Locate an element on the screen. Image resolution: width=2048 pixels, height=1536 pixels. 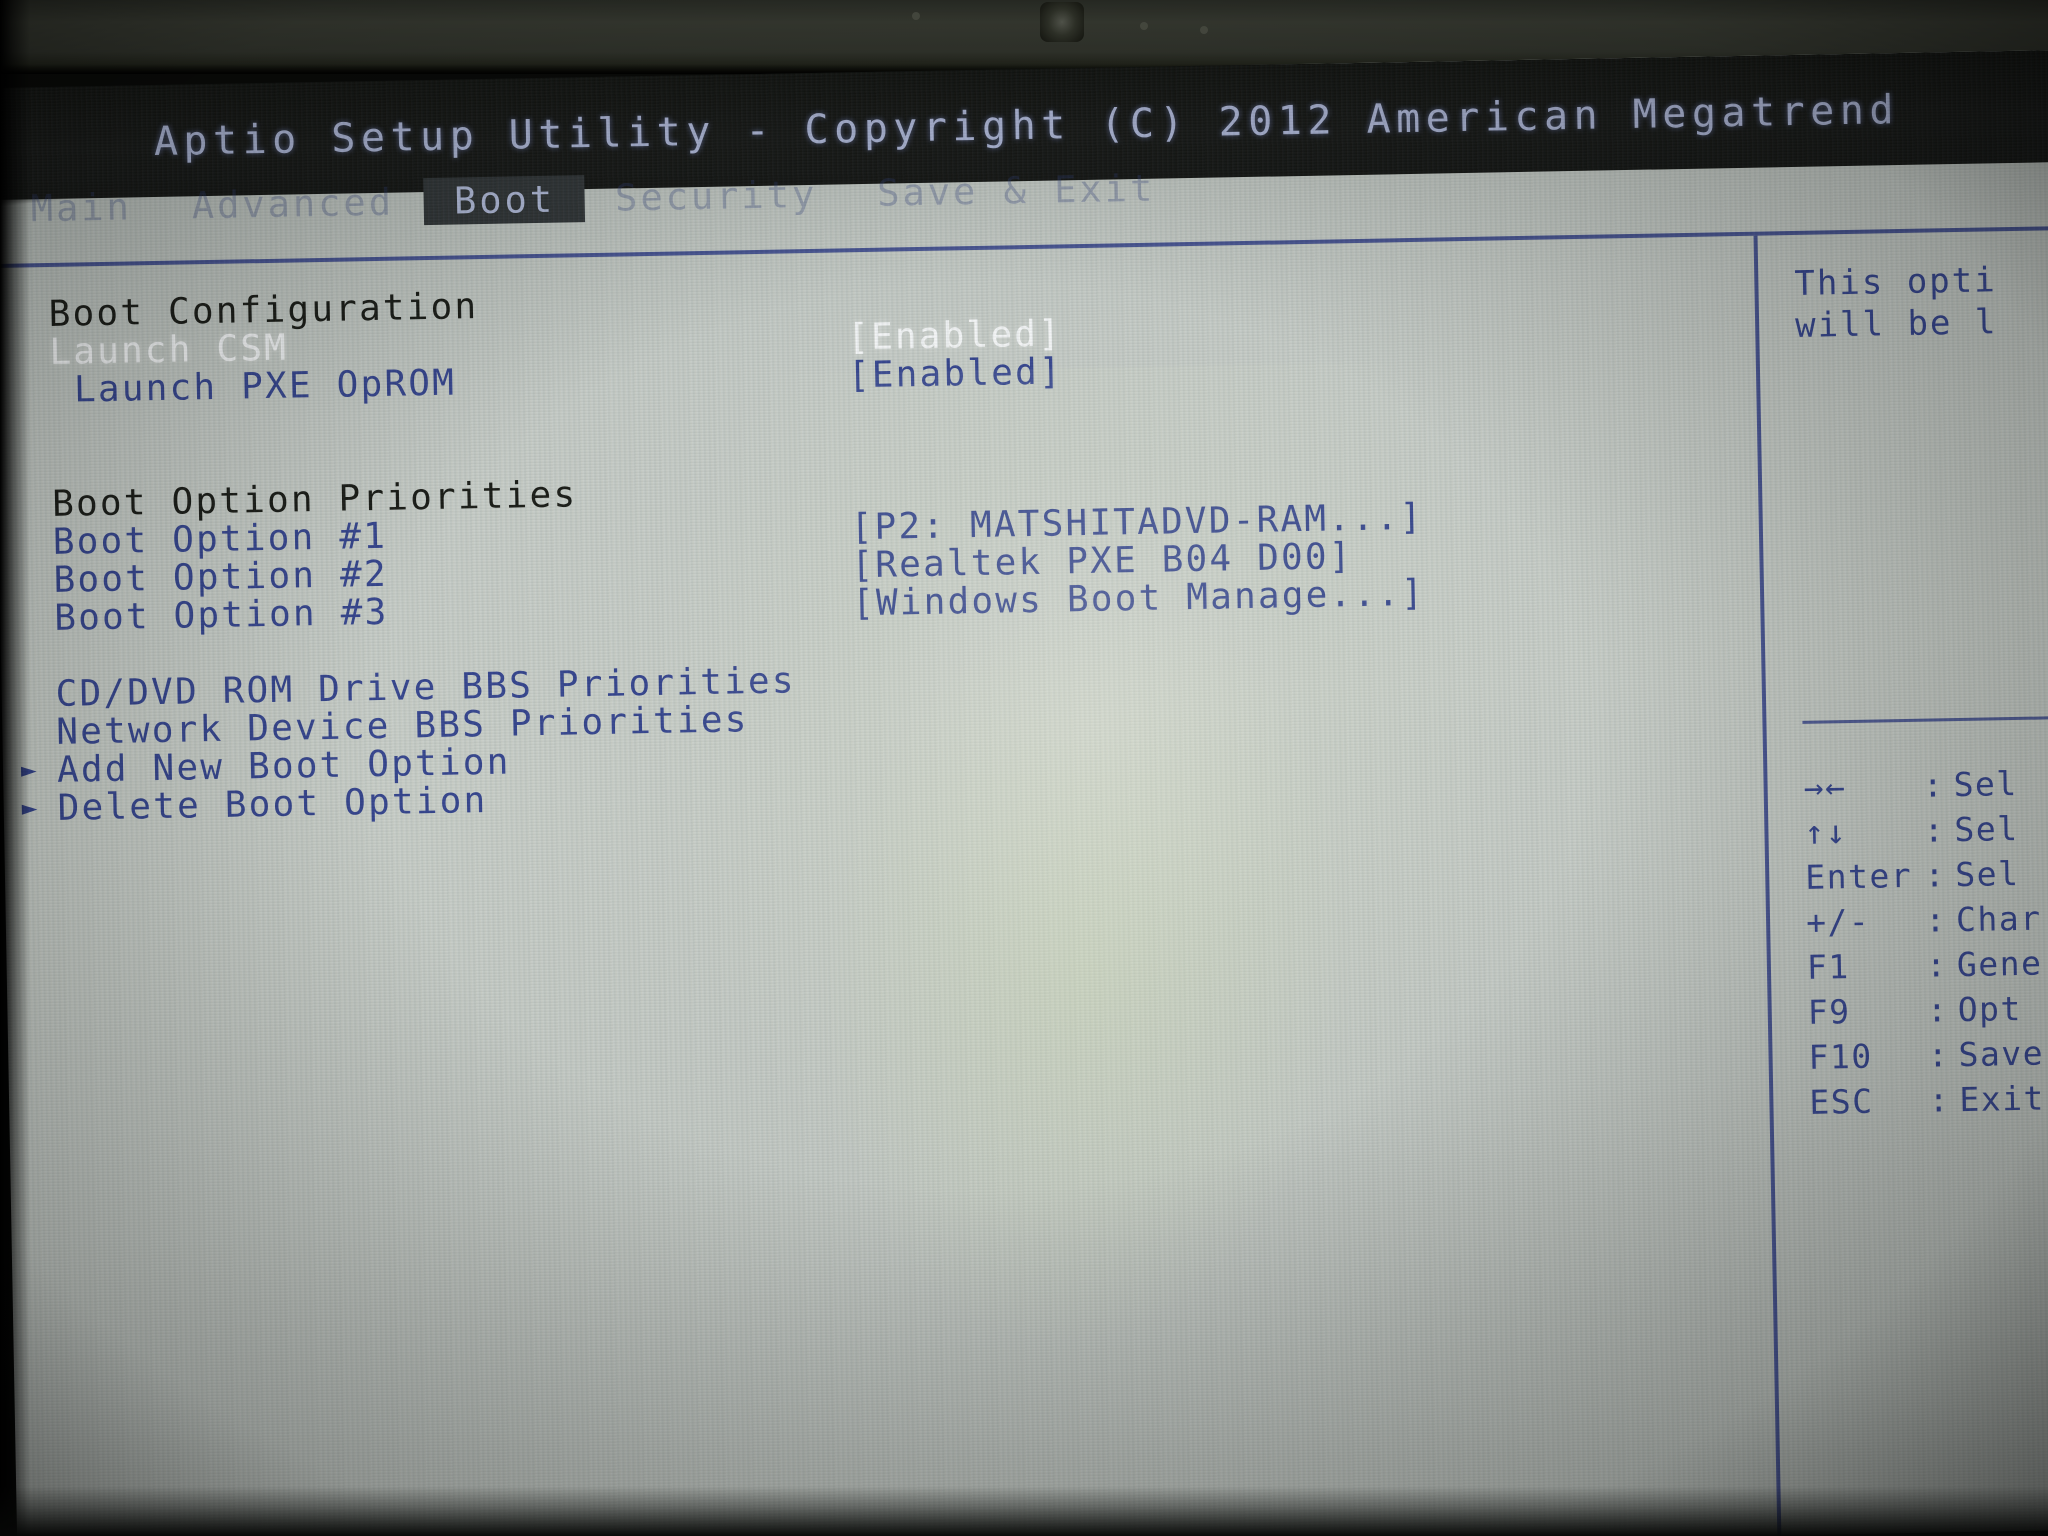
setting-label: Boot Option #3 is located at coordinates (221, 615).